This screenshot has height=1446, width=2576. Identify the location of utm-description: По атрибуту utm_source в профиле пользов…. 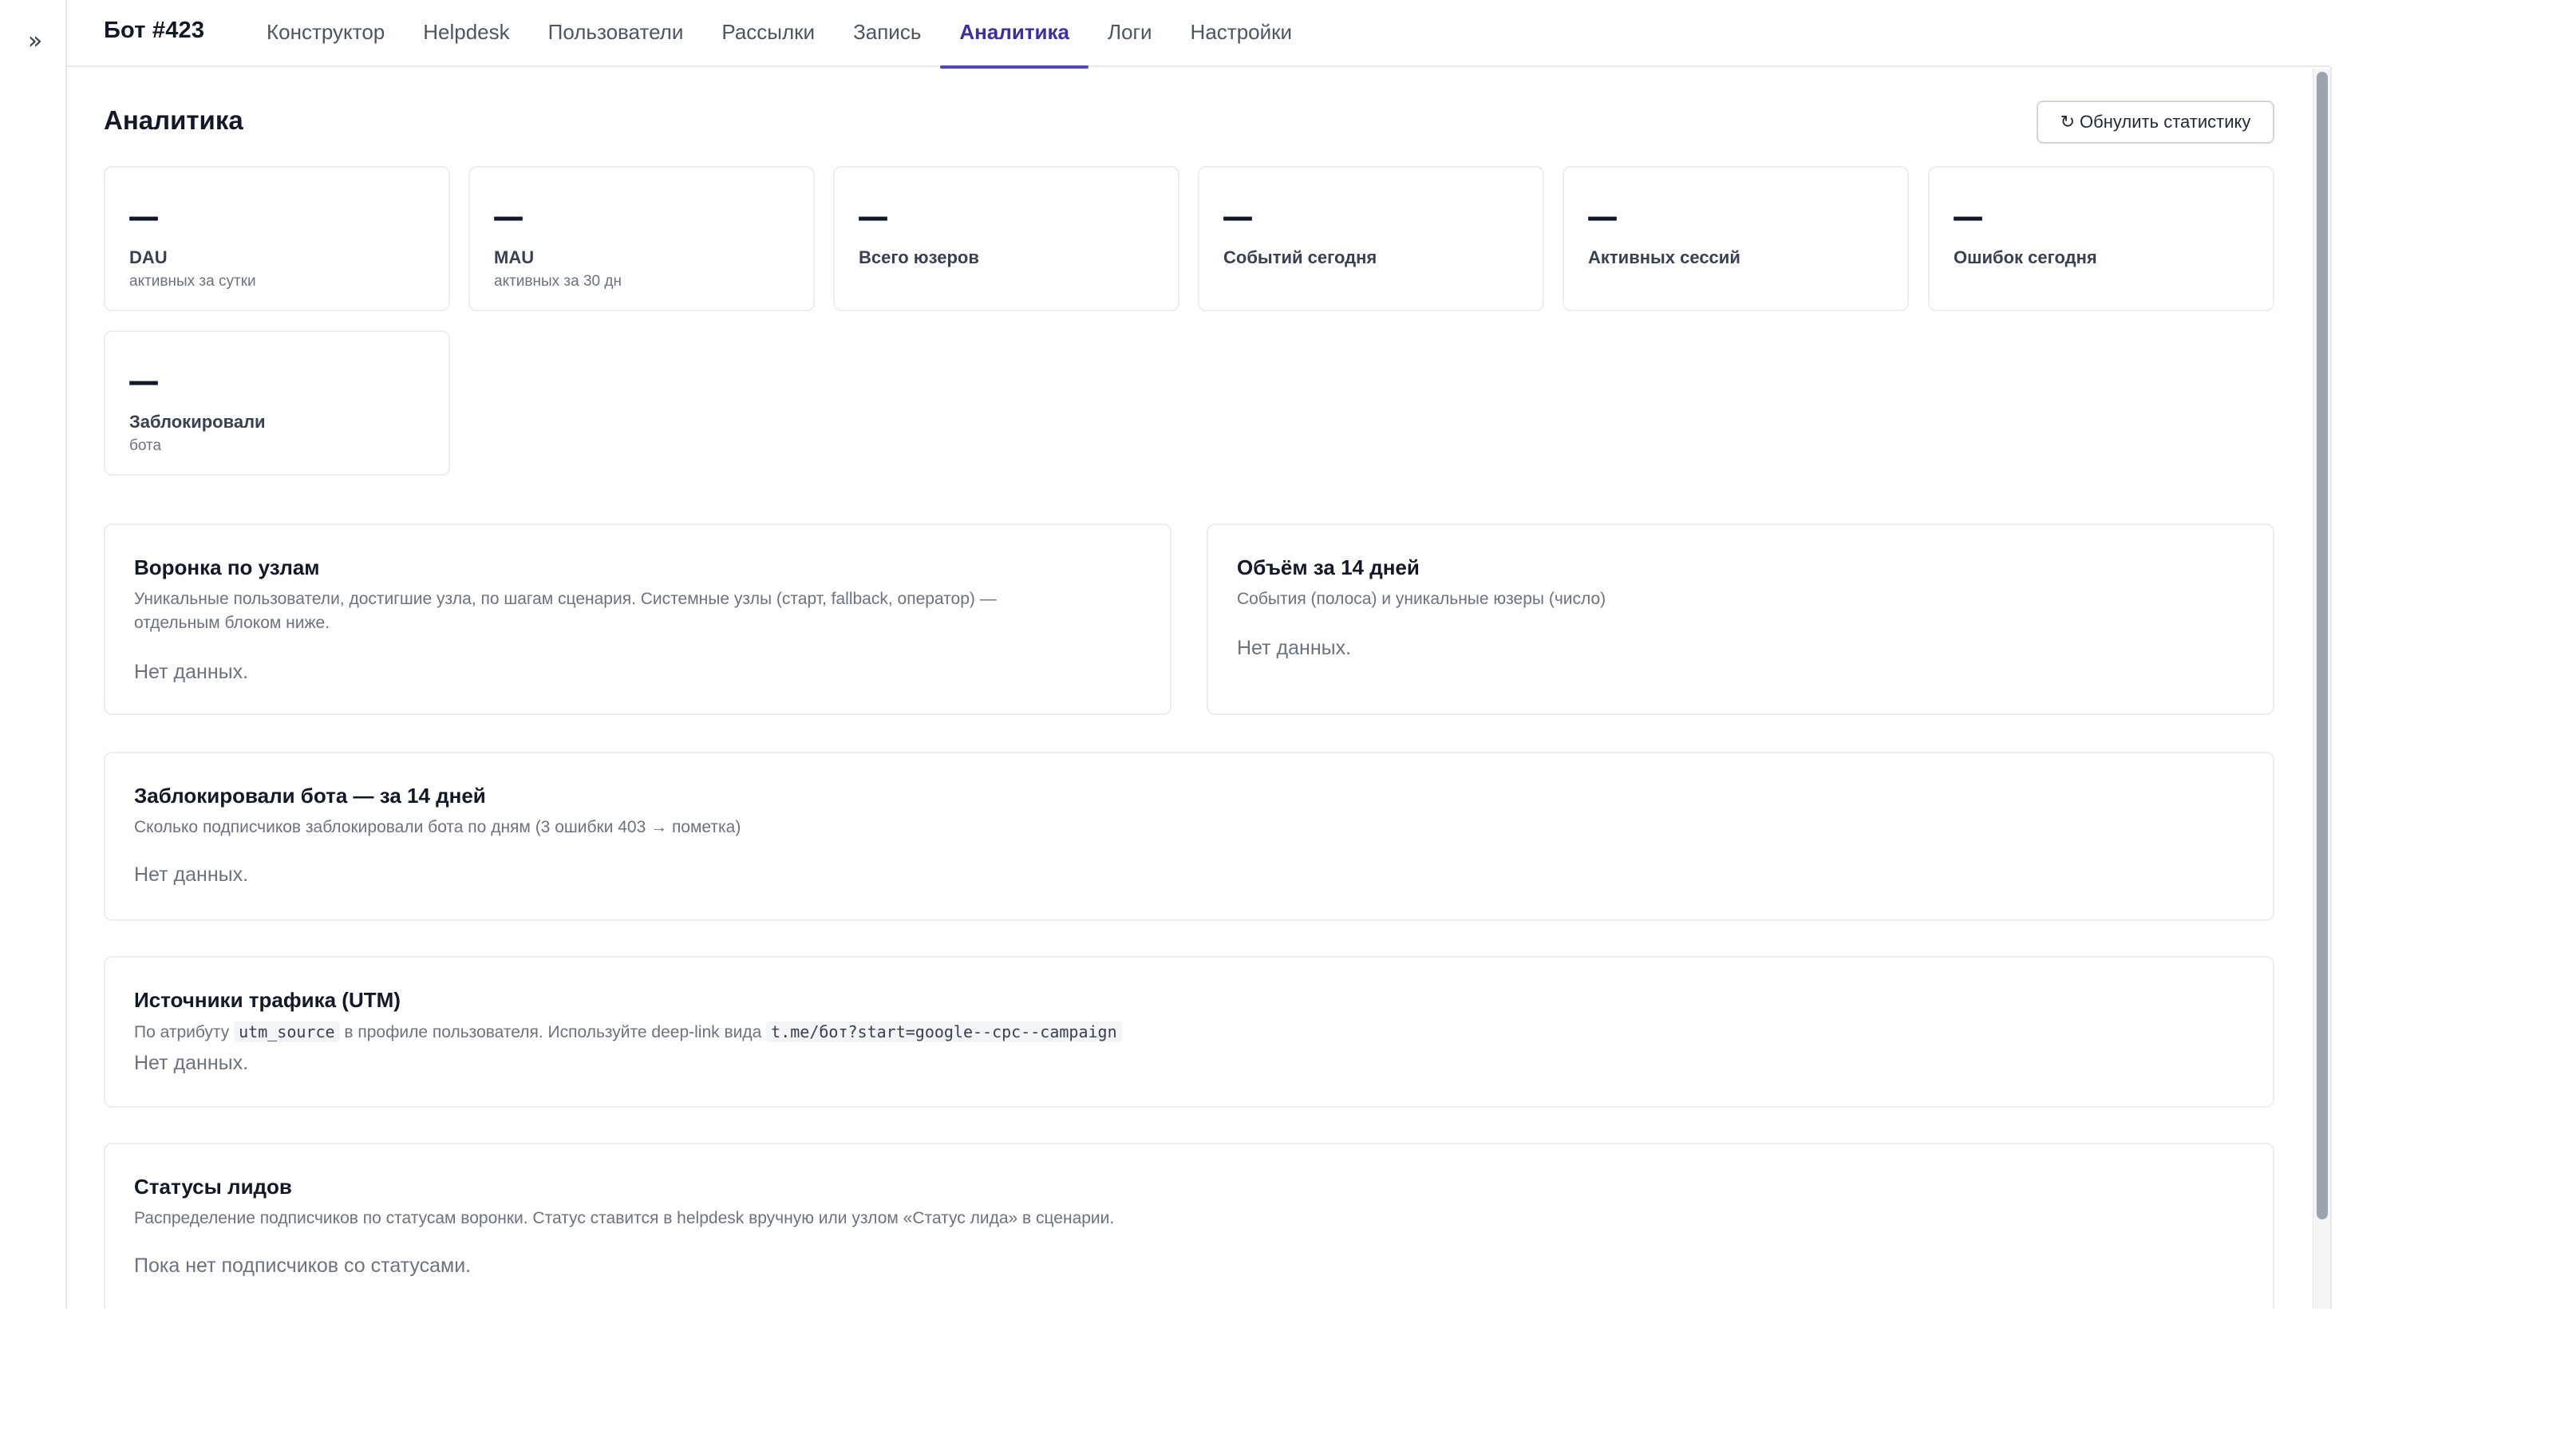
(628, 1032).